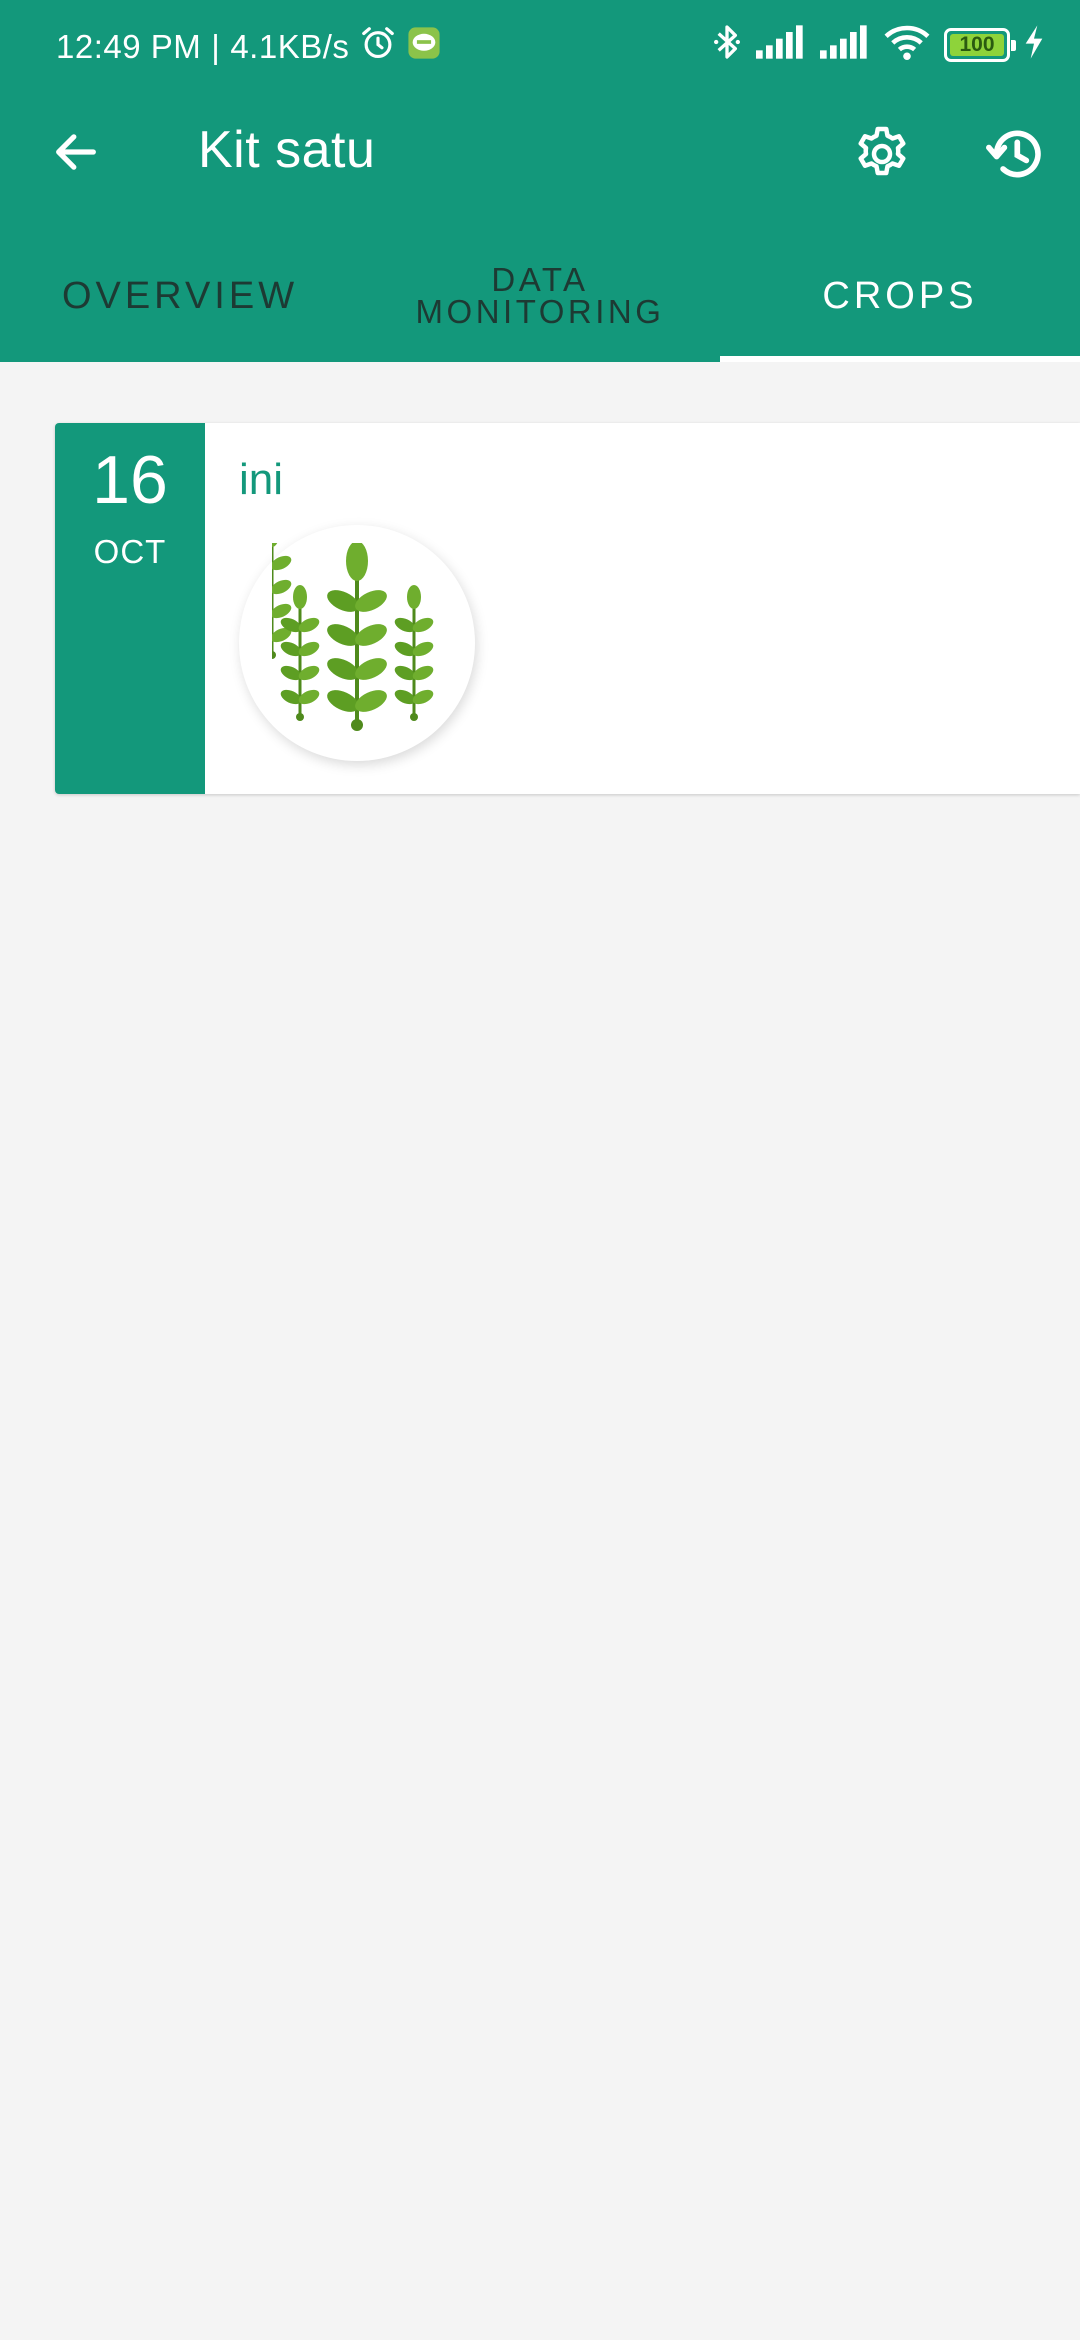  I want to click on status-left: 12:49 PM | 4.1KB/s, so click(248, 47).